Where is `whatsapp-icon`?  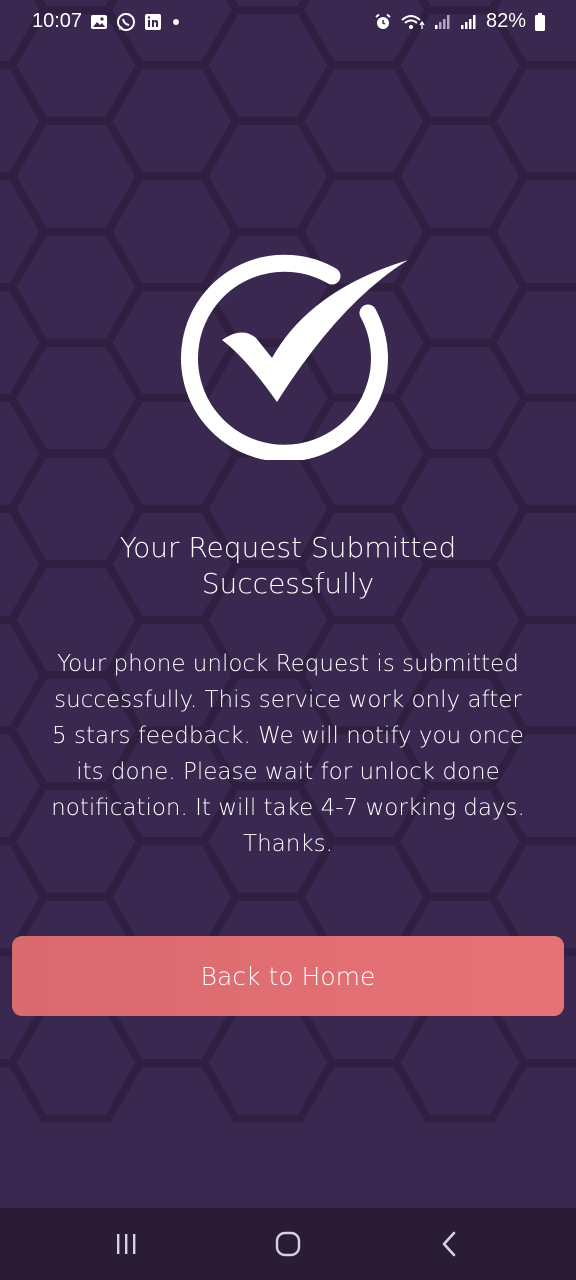
whatsapp-icon is located at coordinates (126, 22).